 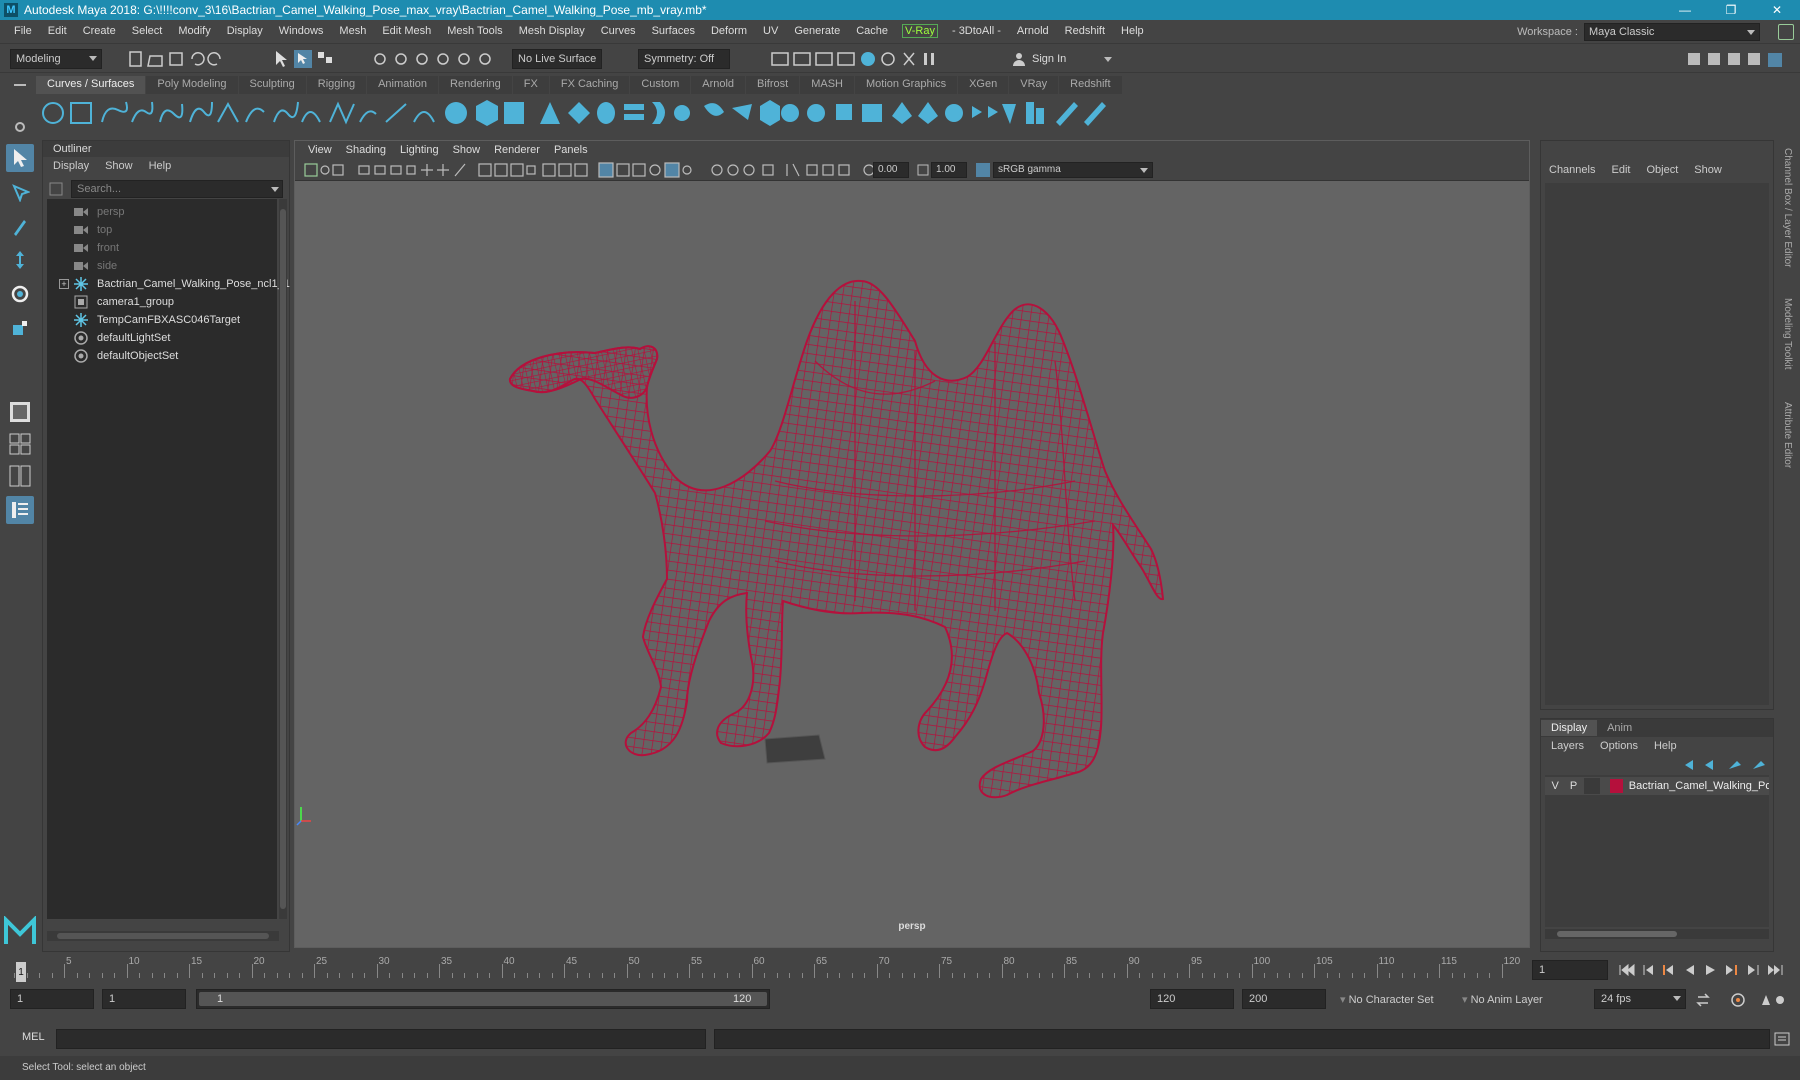 I want to click on viewport-menu-panels: Panels, so click(x=571, y=150).